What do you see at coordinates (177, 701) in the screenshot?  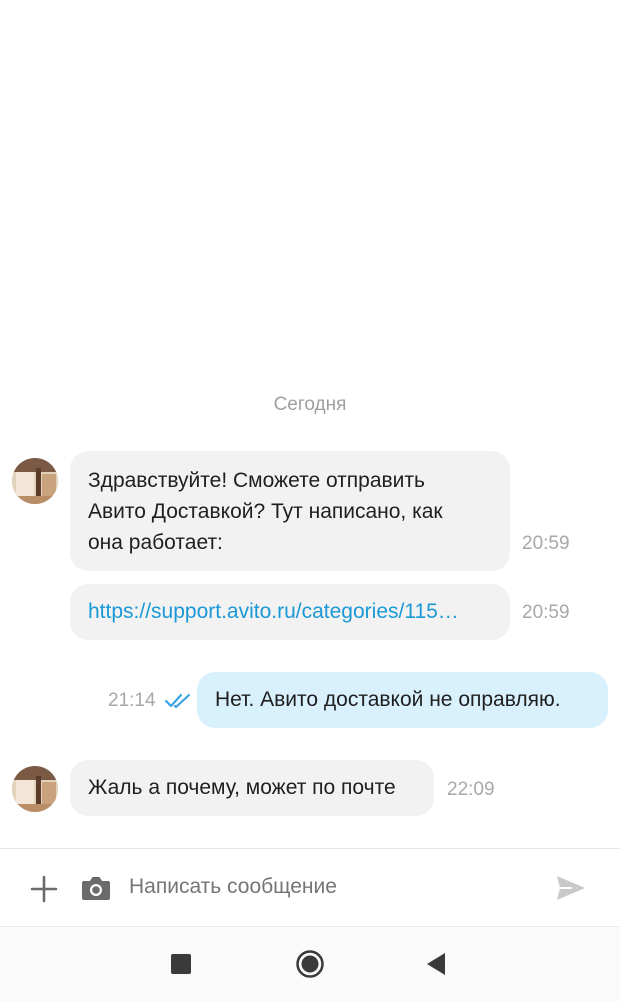 I see `read-checkmarks-icon` at bounding box center [177, 701].